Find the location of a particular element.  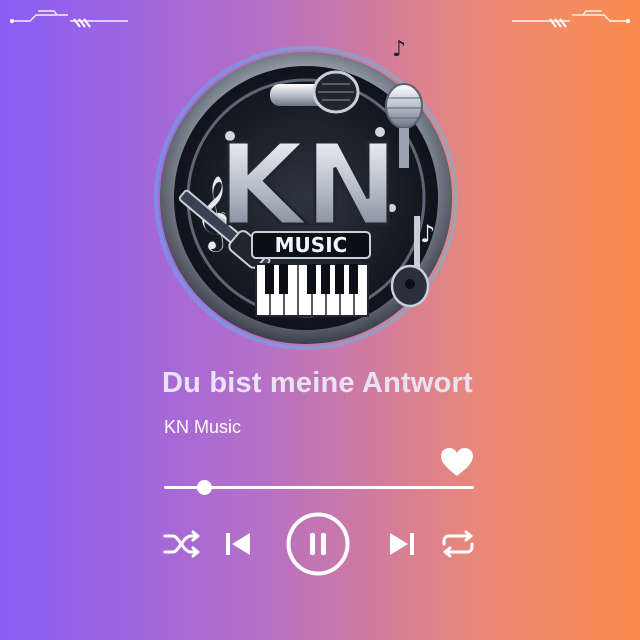

progress-handle is located at coordinates (204, 487).